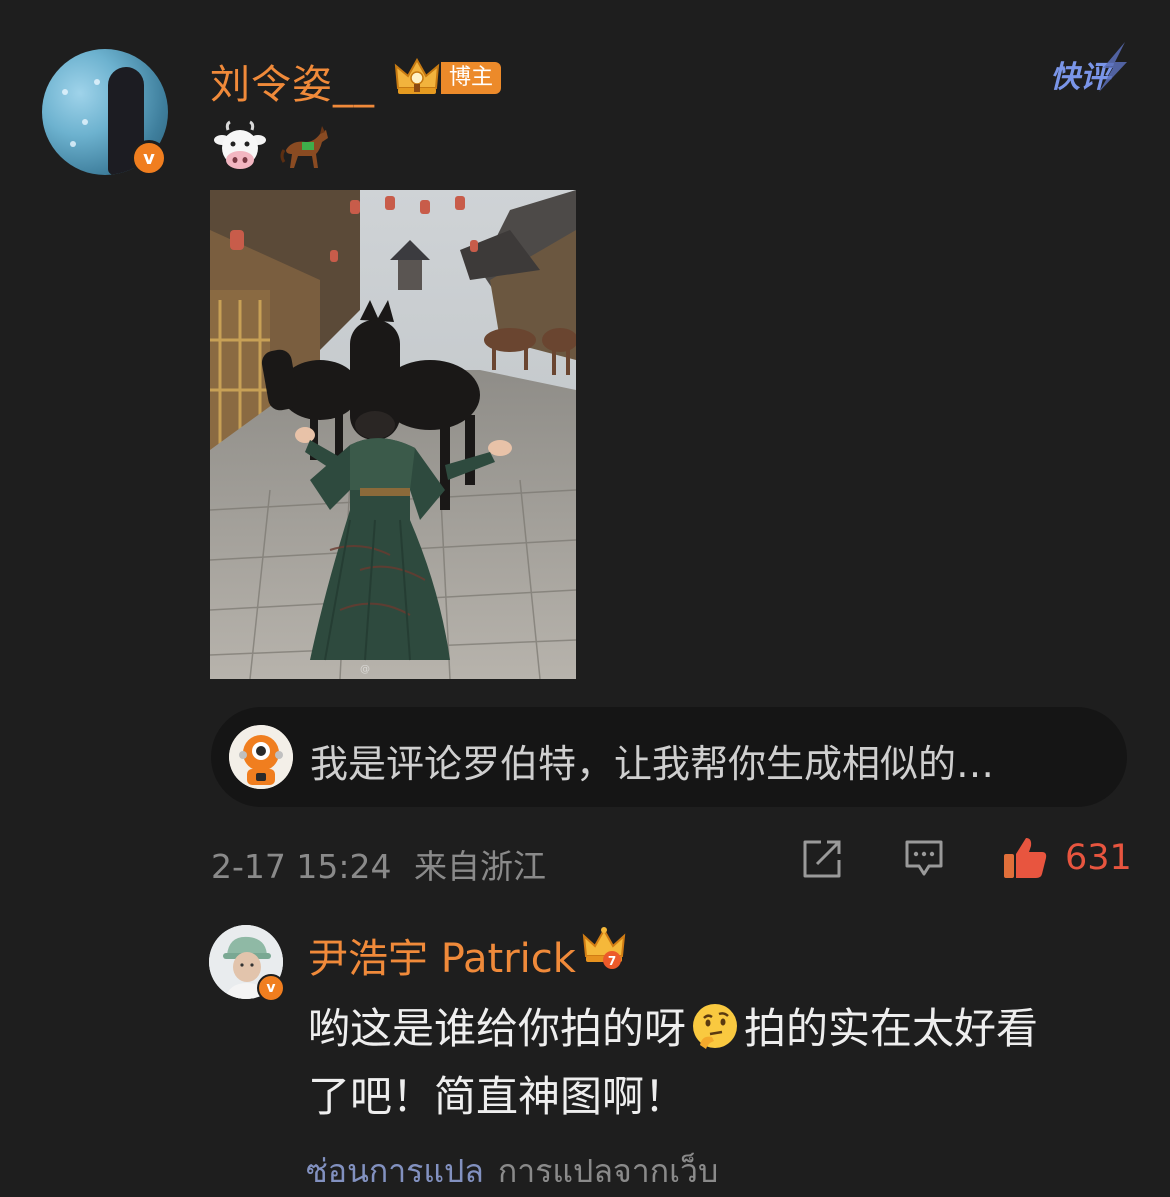 The height and width of the screenshot is (1197, 1170). What do you see at coordinates (240, 144) in the screenshot?
I see `cow-face-icon` at bounding box center [240, 144].